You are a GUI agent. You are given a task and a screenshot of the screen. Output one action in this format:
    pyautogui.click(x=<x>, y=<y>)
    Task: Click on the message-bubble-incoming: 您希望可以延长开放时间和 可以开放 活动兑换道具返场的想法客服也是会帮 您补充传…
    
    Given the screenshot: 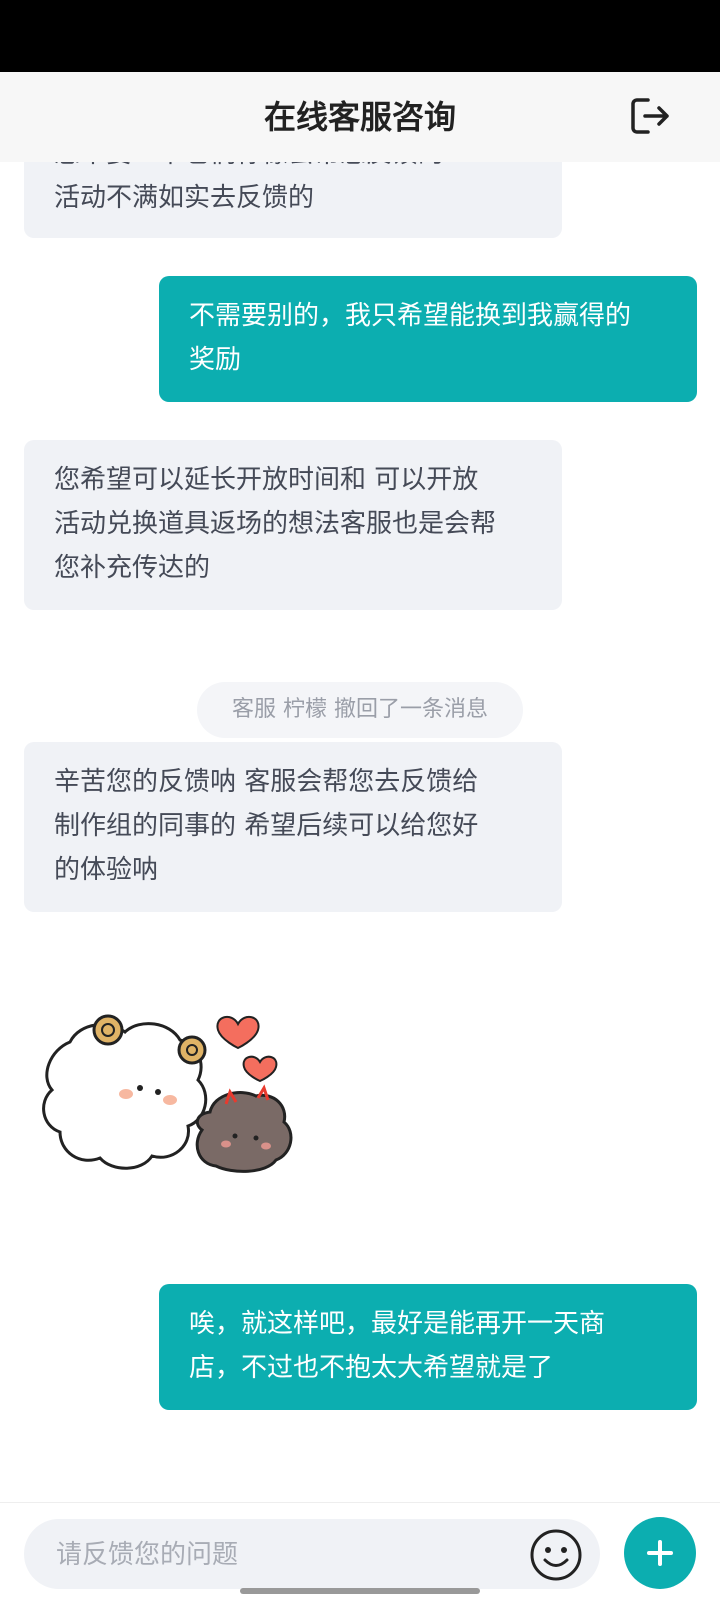 What is the action you would take?
    pyautogui.click(x=293, y=525)
    